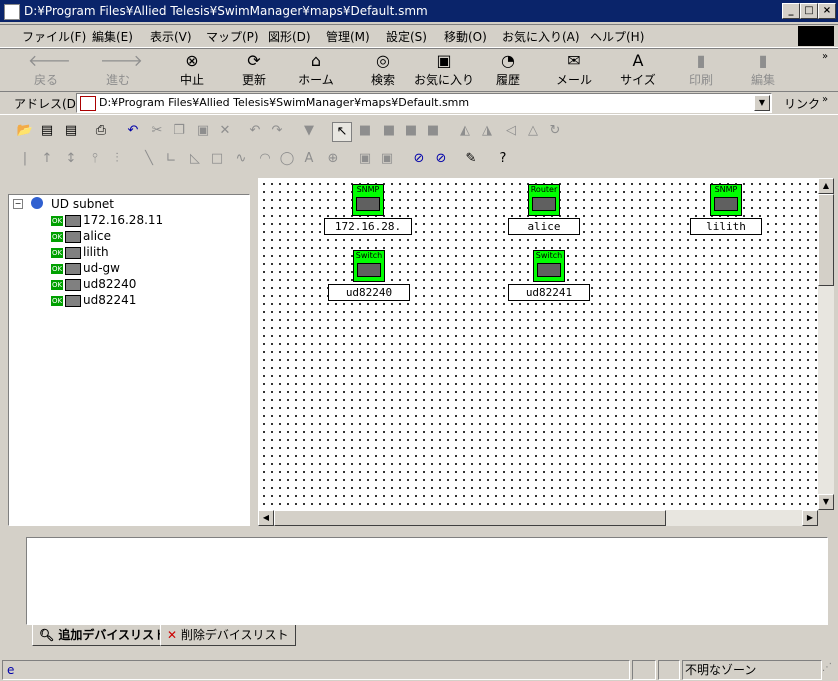  What do you see at coordinates (54, 36) in the screenshot?
I see `menu-file: ファイル(F)` at bounding box center [54, 36].